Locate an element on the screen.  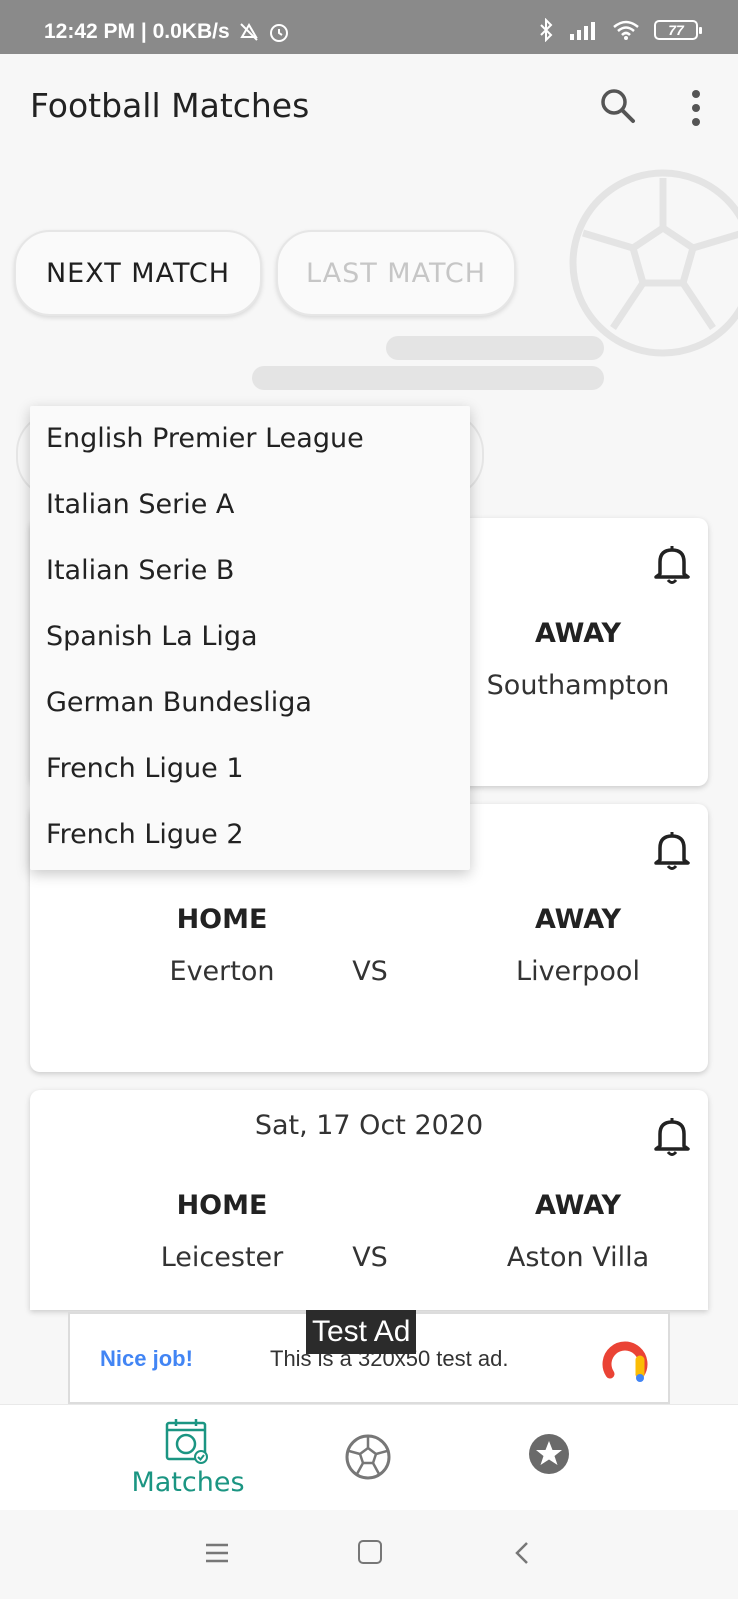
ad-nice-text: Nice job! is located at coordinates (146, 1358).